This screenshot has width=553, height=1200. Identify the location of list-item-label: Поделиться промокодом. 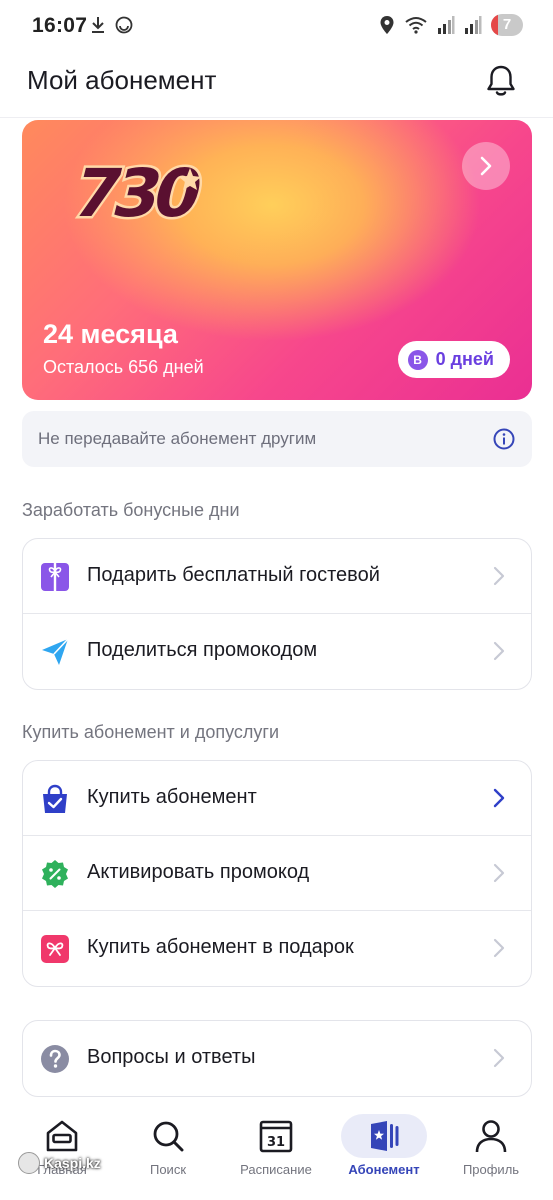
(202, 650).